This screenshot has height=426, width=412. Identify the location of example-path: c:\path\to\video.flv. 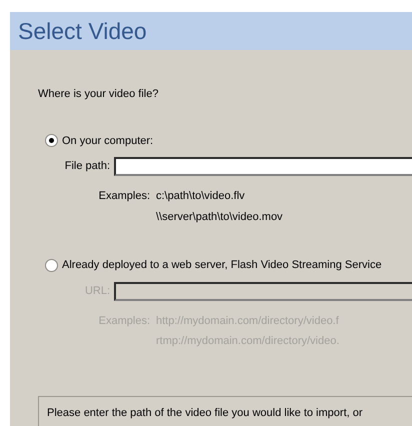
(201, 196).